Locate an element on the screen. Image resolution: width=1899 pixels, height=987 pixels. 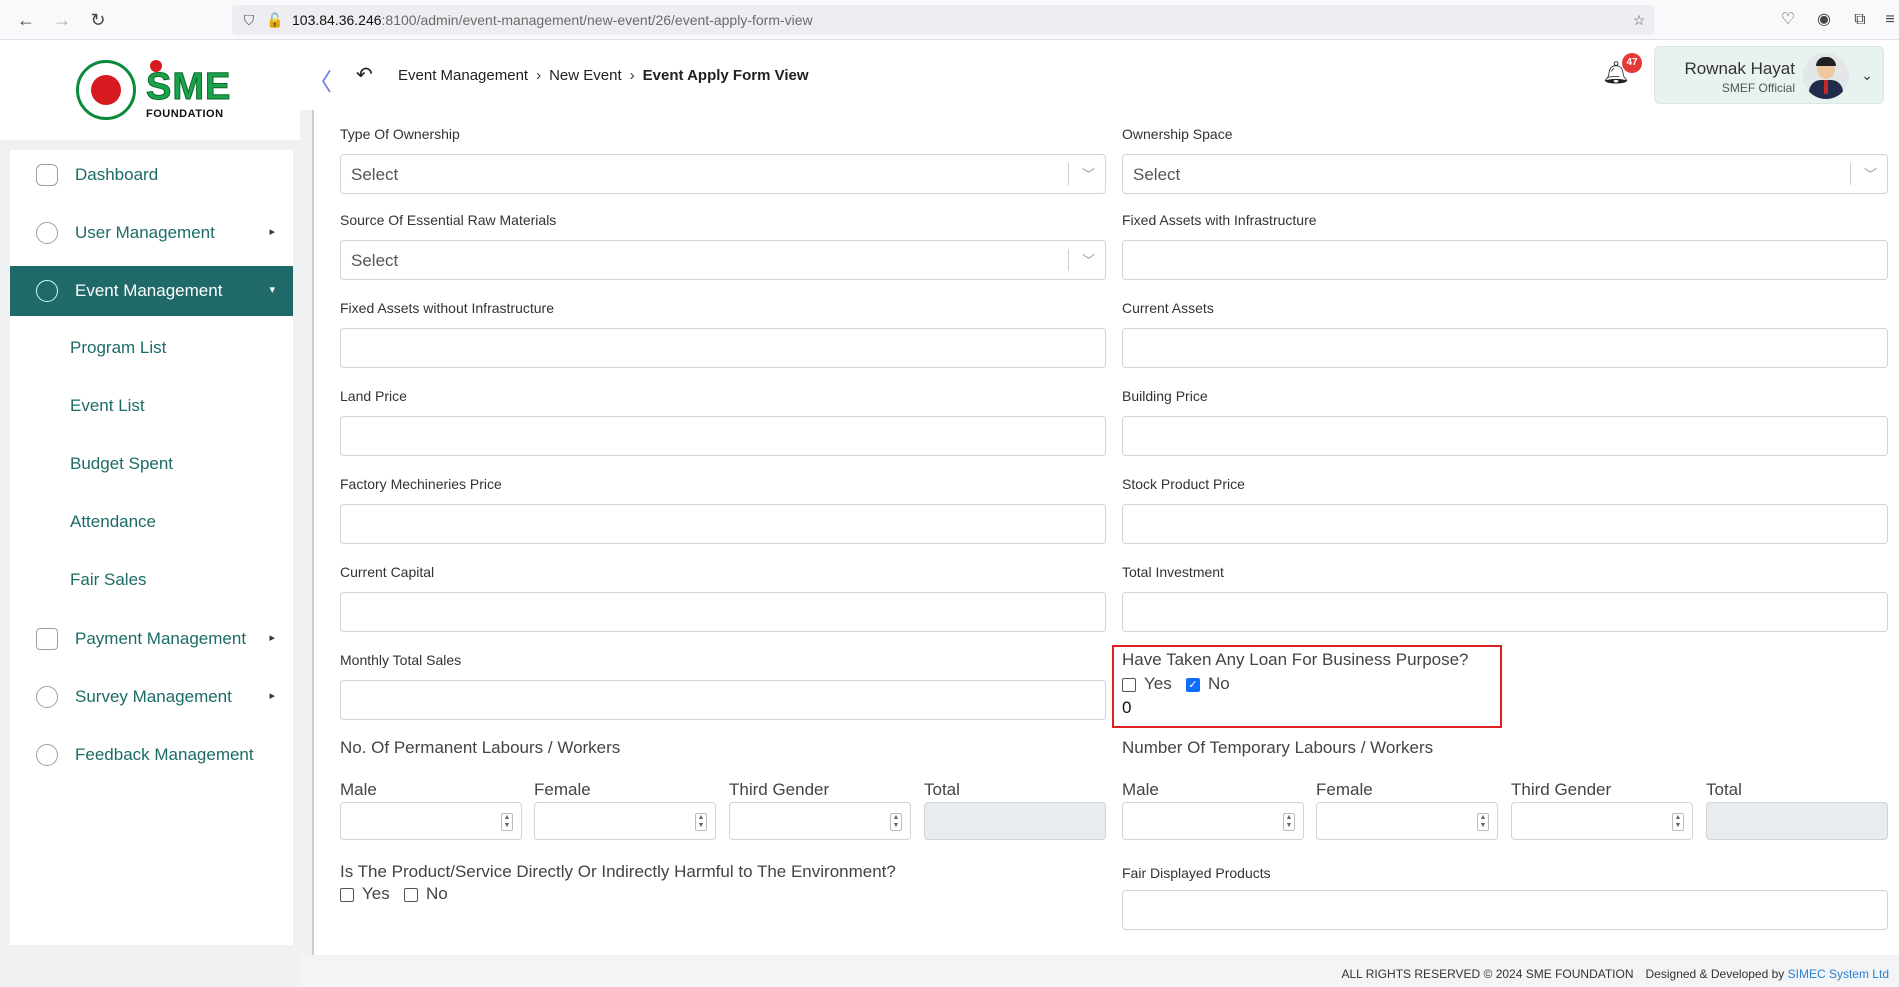
sidebar-item-survey-management: Survey Management ▸ is located at coordinates (151, 697).